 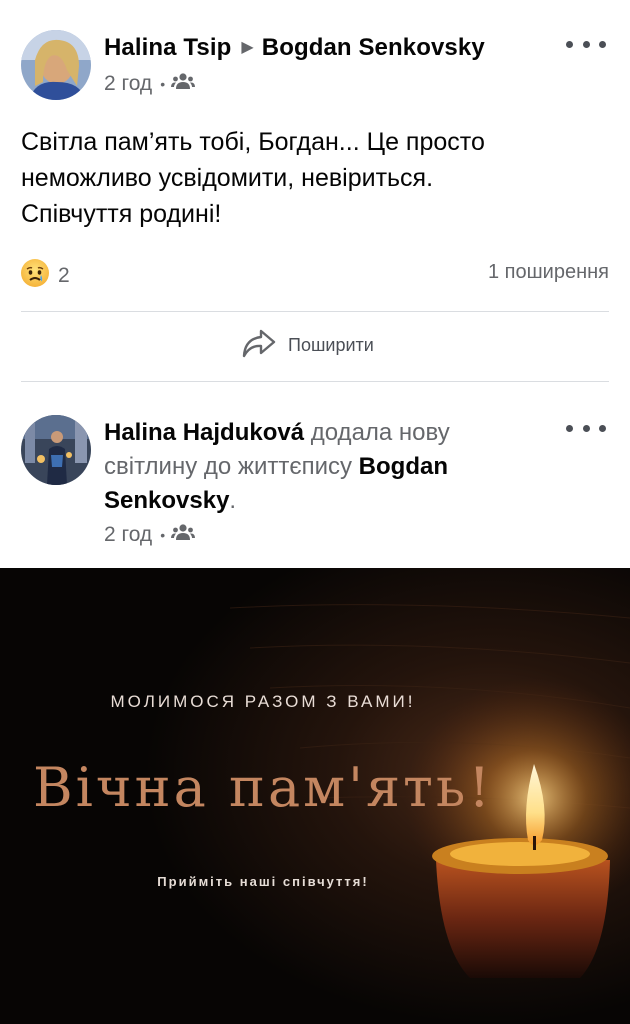 I want to click on post-header: Halina Tsip ▶ Bogdan Senkovsky, so click(x=294, y=48).